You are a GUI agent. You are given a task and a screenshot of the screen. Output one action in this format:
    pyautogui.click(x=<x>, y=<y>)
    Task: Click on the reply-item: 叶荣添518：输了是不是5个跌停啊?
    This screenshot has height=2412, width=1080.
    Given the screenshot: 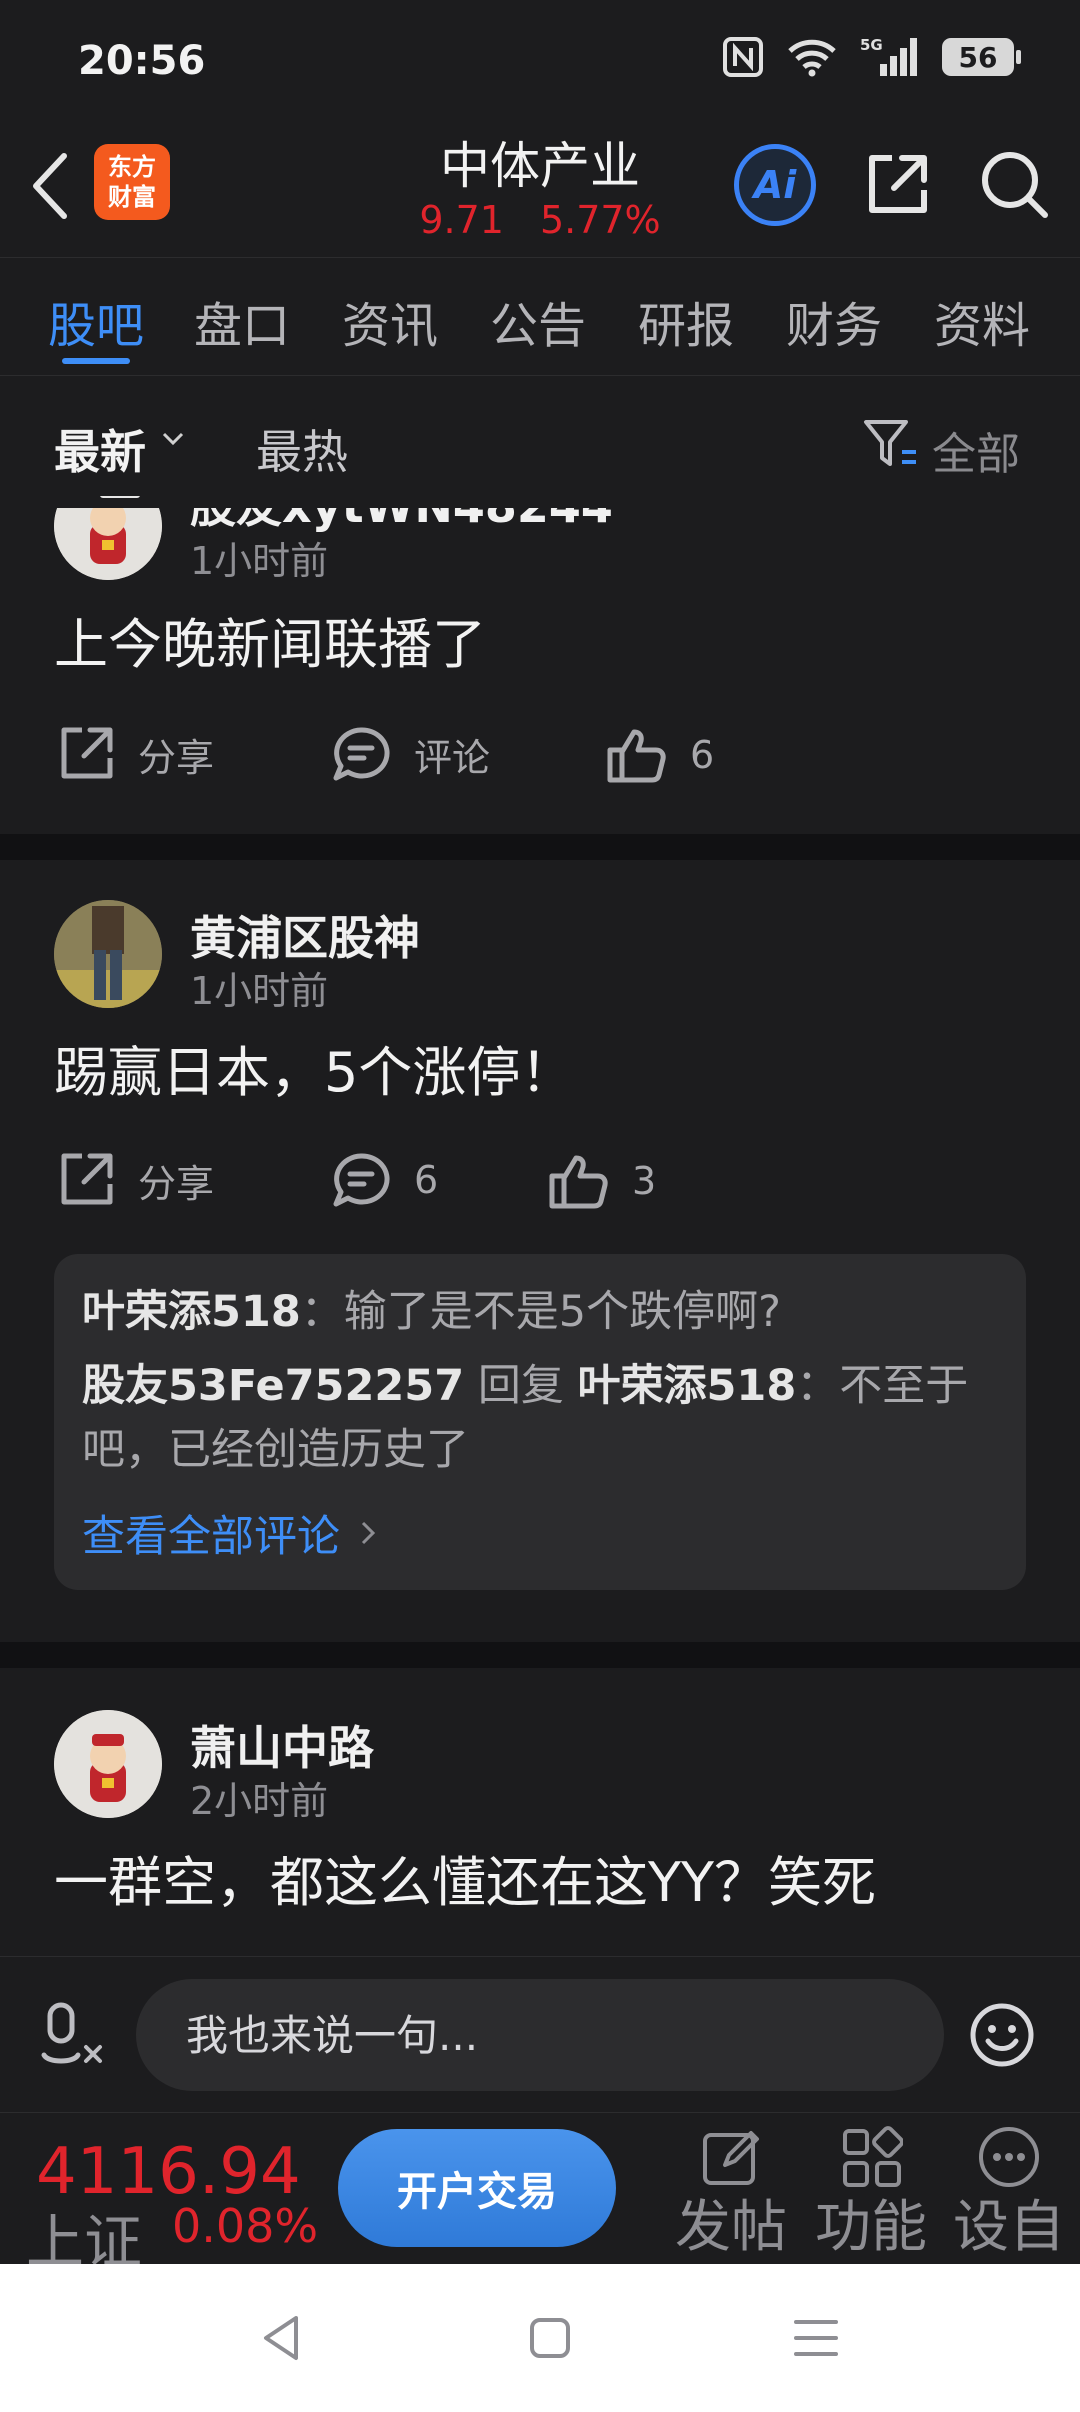 What is the action you would take?
    pyautogui.click(x=540, y=1312)
    